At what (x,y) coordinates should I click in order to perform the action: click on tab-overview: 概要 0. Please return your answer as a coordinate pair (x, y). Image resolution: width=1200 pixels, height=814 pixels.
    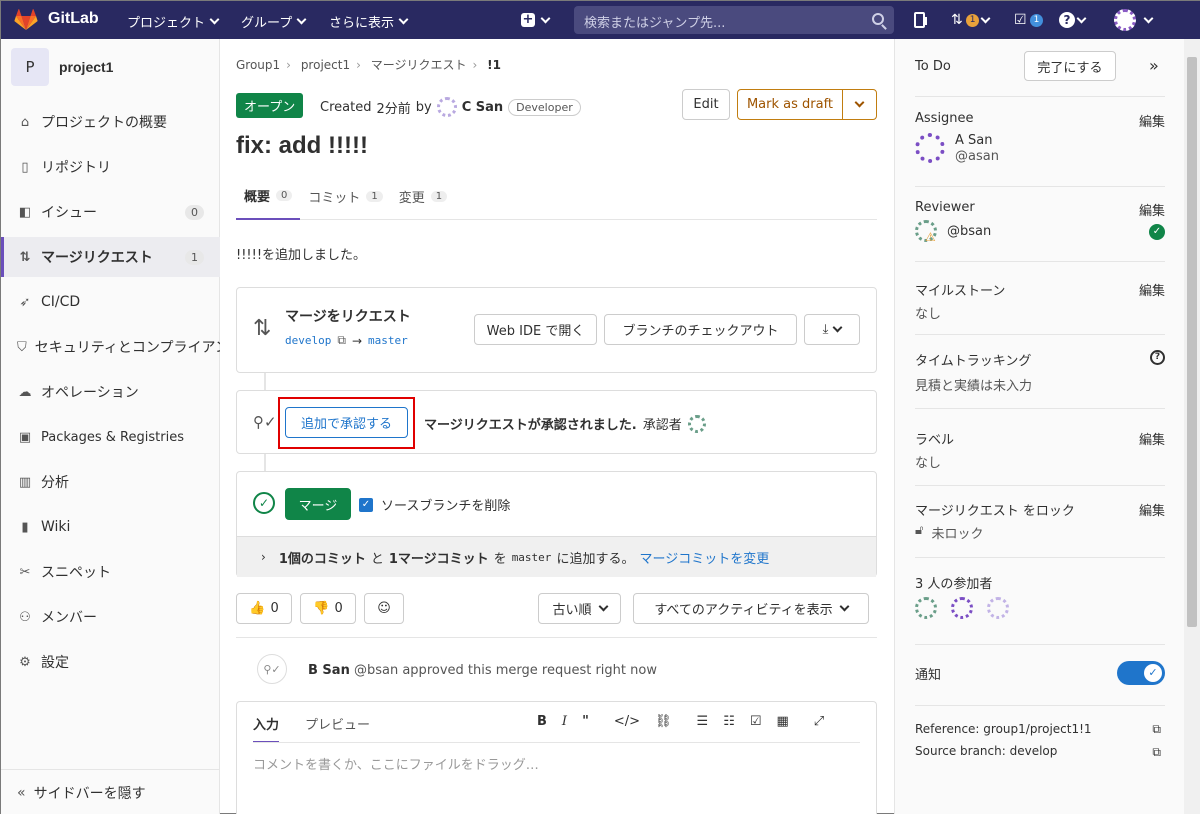
    Looking at the image, I should click on (268, 196).